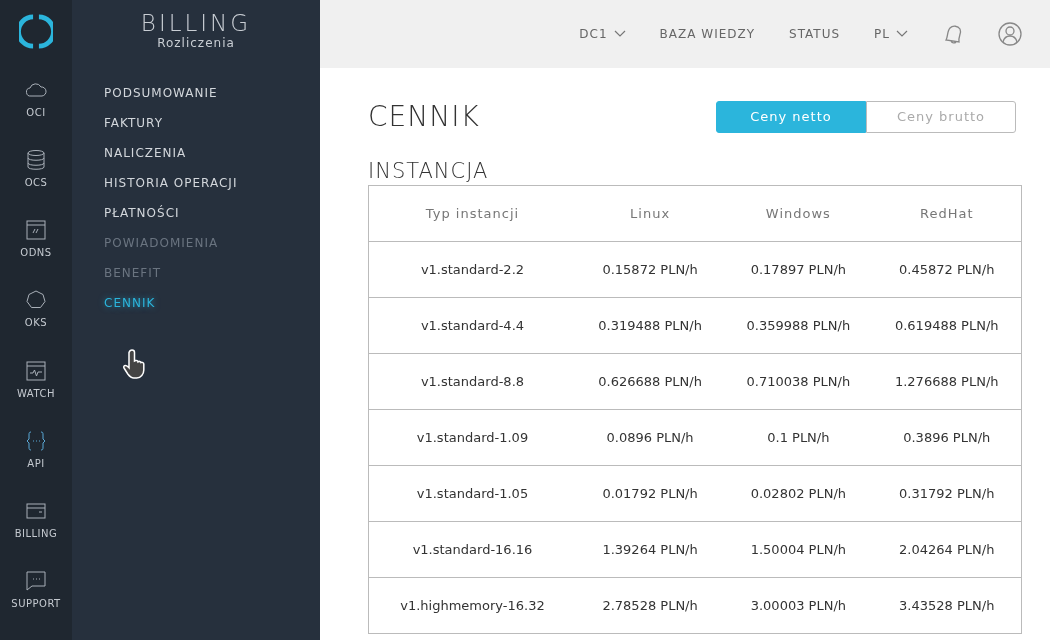  I want to click on logo-icon, so click(36, 32).